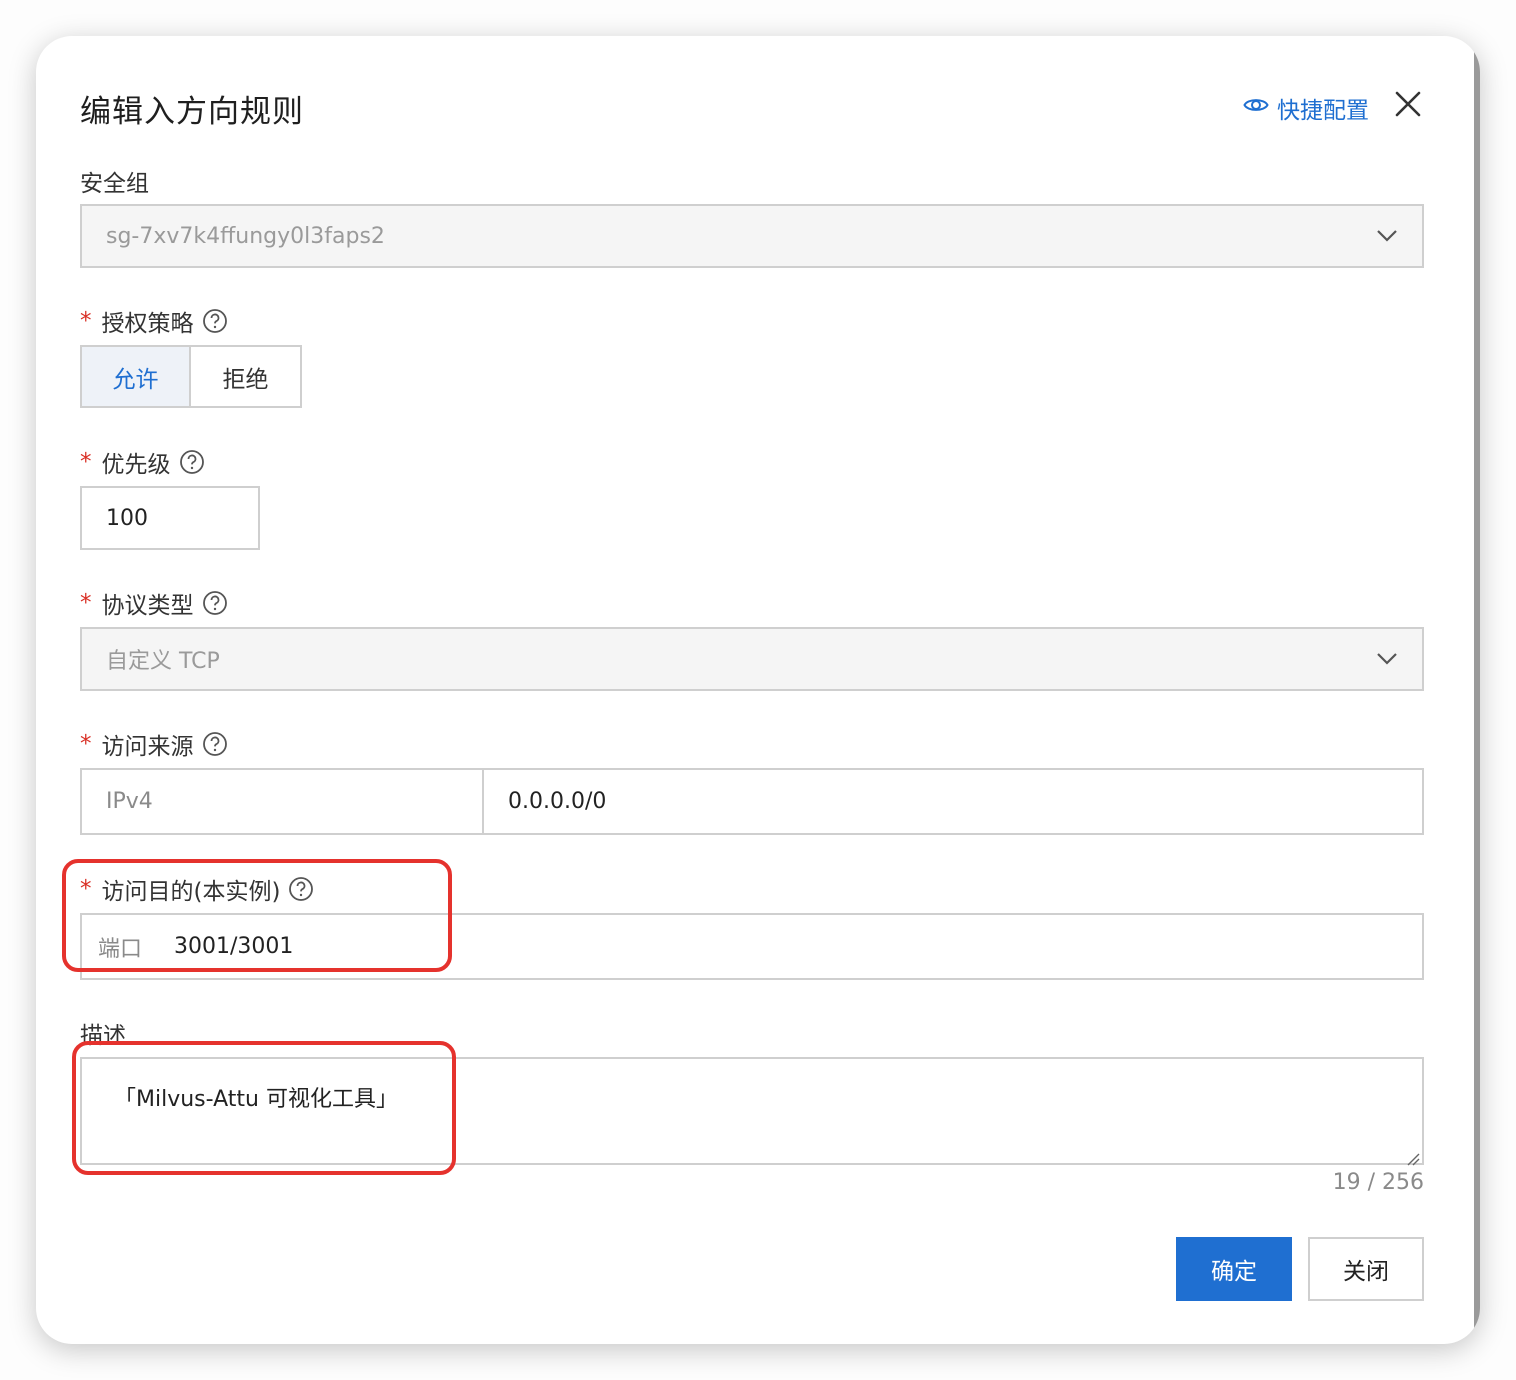 This screenshot has width=1516, height=1380. I want to click on close-icon, so click(1408, 104).